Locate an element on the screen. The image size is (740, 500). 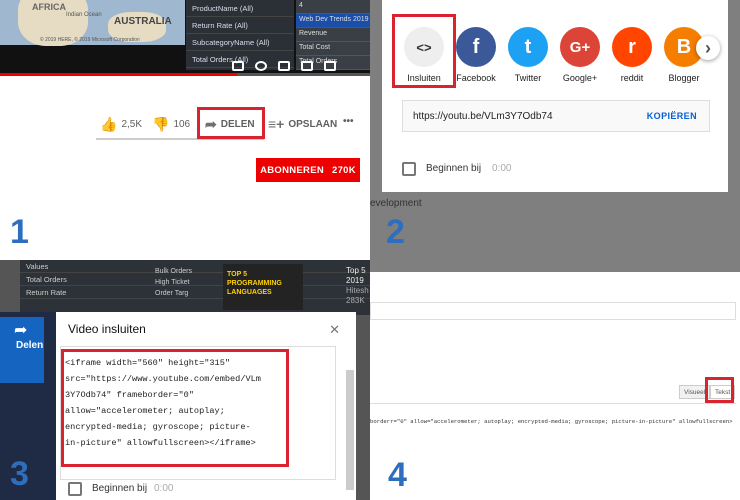
more-actions-button: ••• is located at coordinates (348, 121).